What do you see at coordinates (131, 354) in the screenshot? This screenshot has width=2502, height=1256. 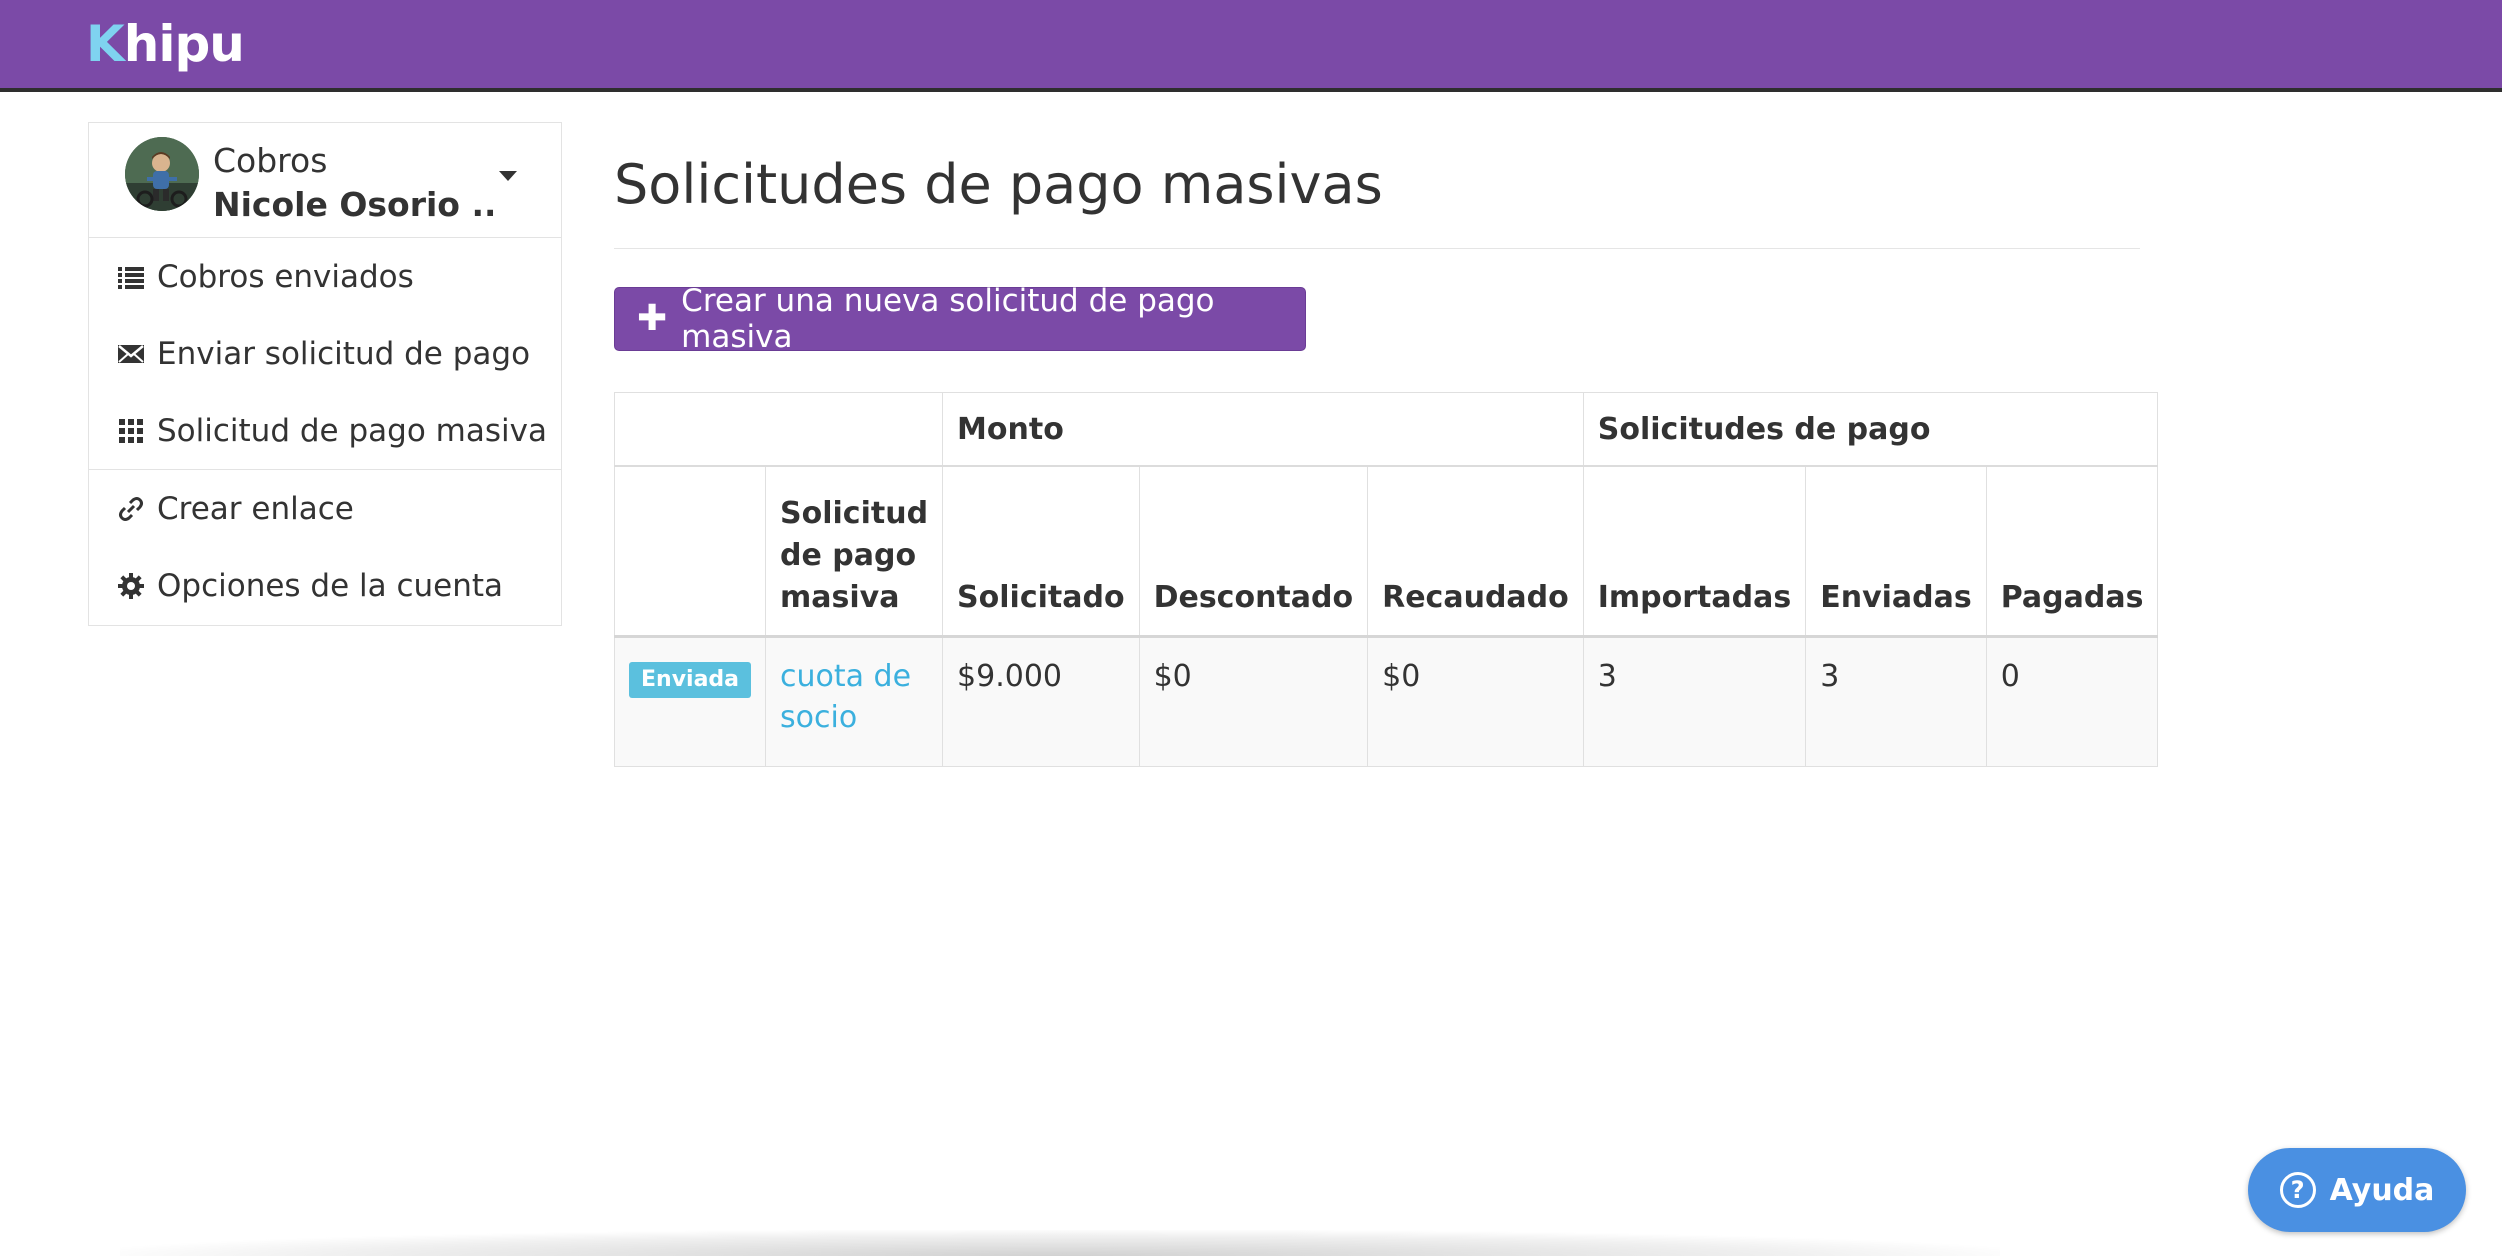 I see `envelope-icon` at bounding box center [131, 354].